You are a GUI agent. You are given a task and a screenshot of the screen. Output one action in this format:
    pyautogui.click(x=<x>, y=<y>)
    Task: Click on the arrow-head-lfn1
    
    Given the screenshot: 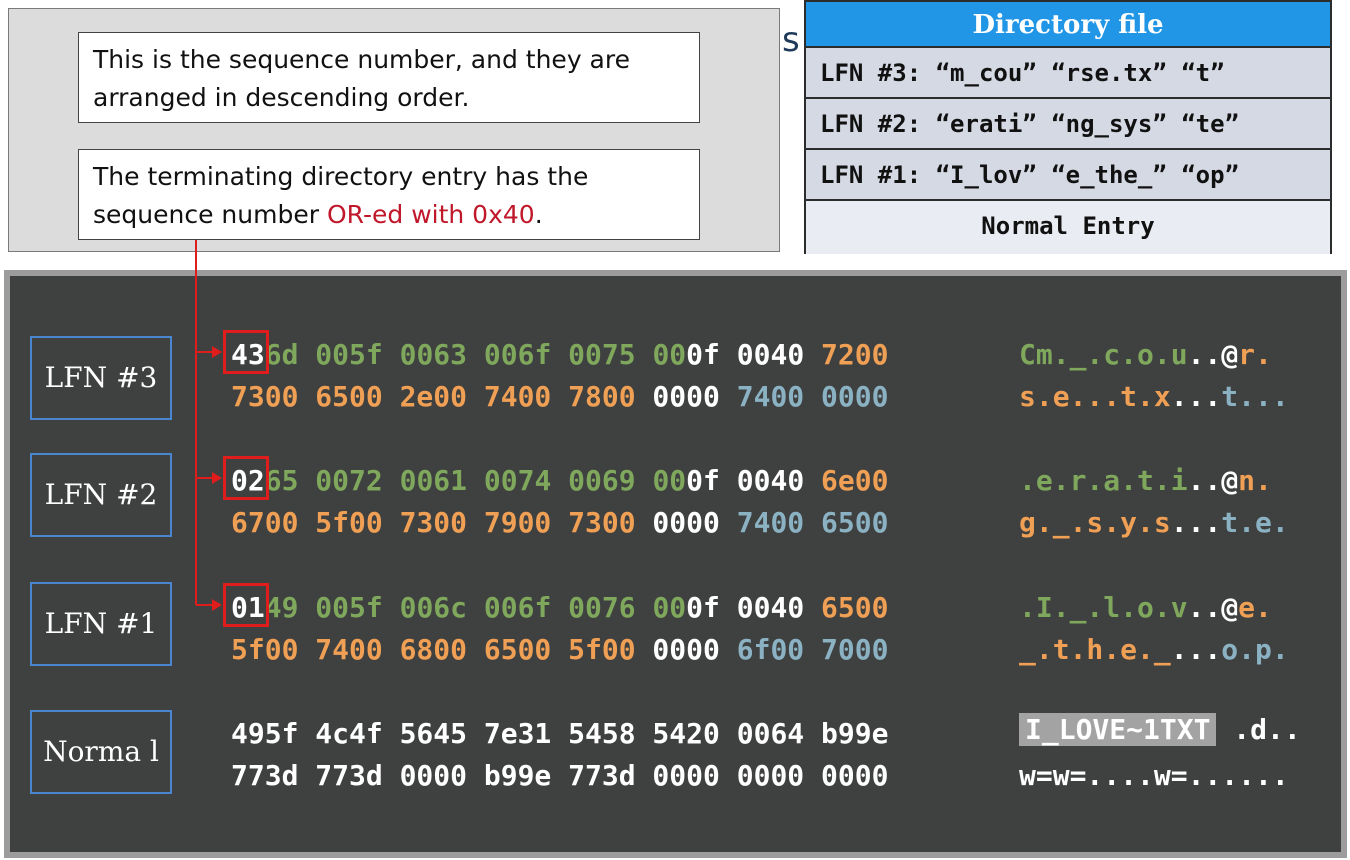 What is the action you would take?
    pyautogui.click(x=217, y=605)
    